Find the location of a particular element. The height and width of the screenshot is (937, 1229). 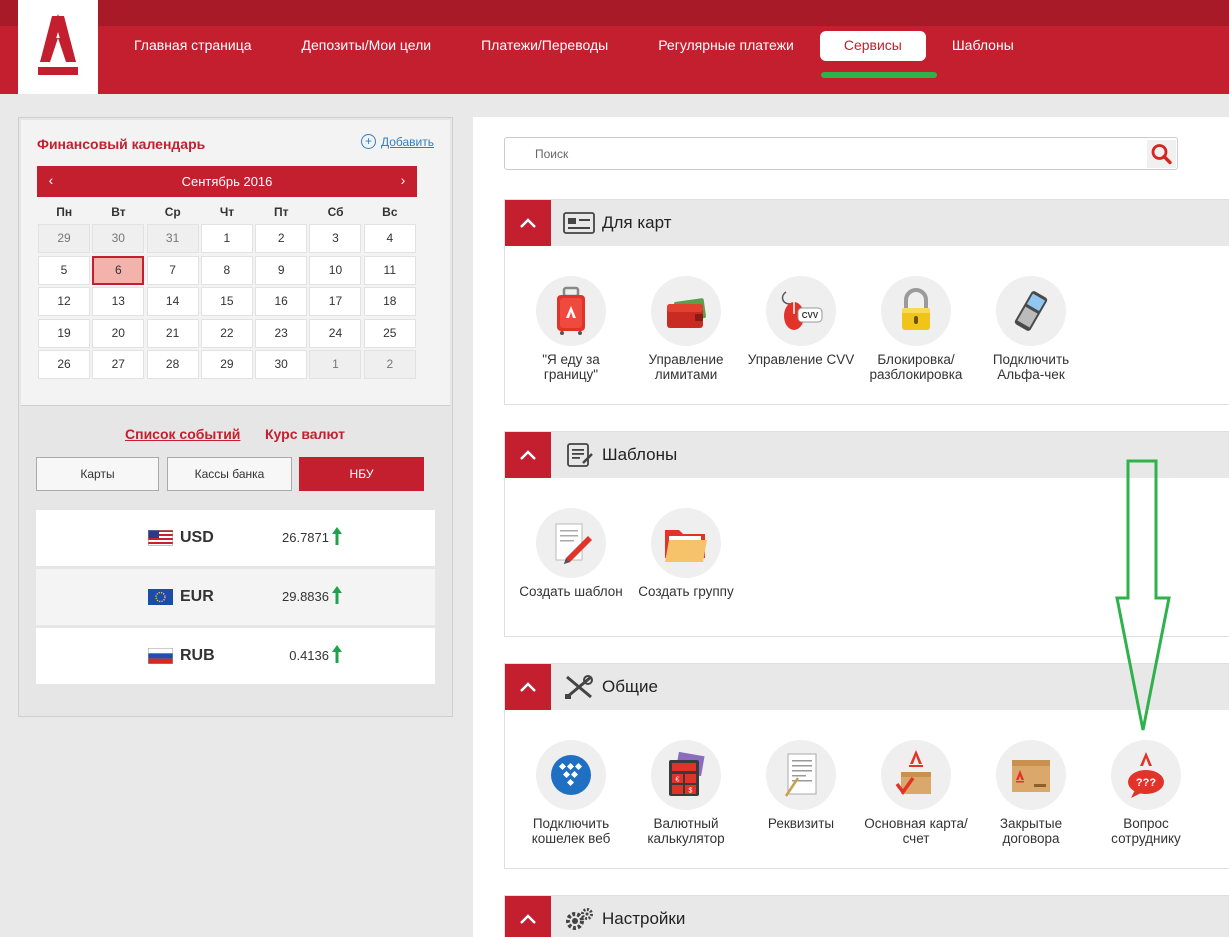

tile-connect-web-wallet: Подключить кошелек веб is located at coordinates (571, 793).